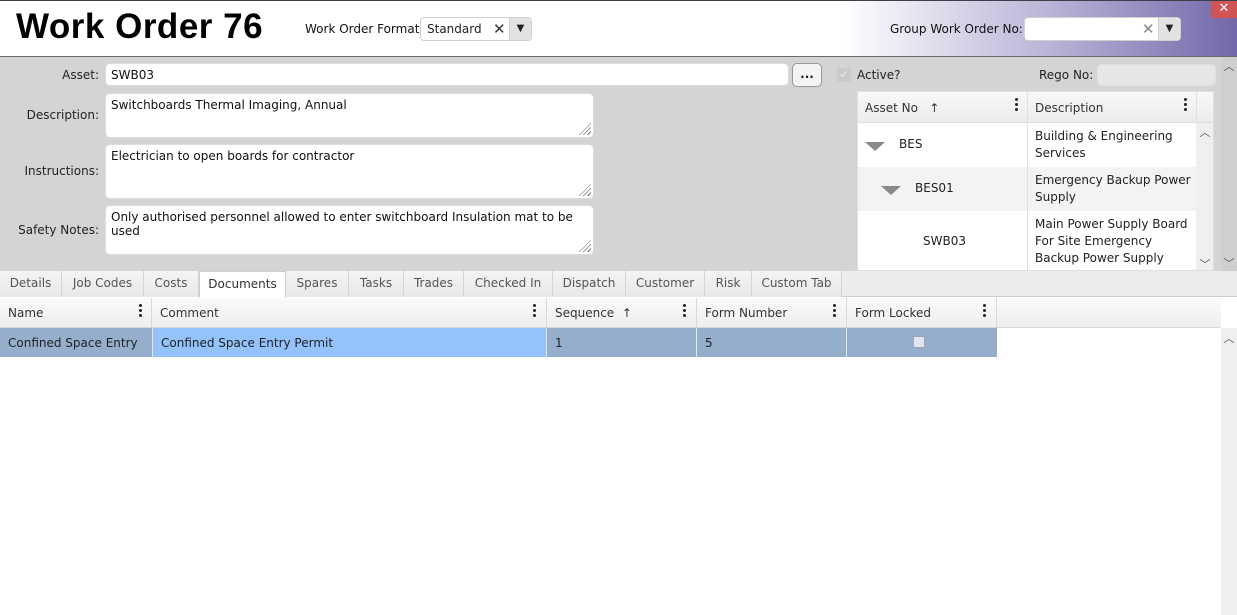 The image size is (1237, 615). Describe the element at coordinates (911, 144) in the screenshot. I see `tree-asset-no: BES` at that location.